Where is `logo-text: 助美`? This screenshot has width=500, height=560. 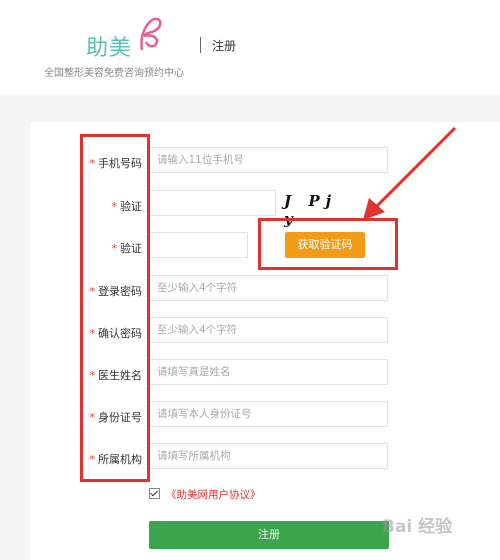
logo-text: 助美 is located at coordinates (109, 46).